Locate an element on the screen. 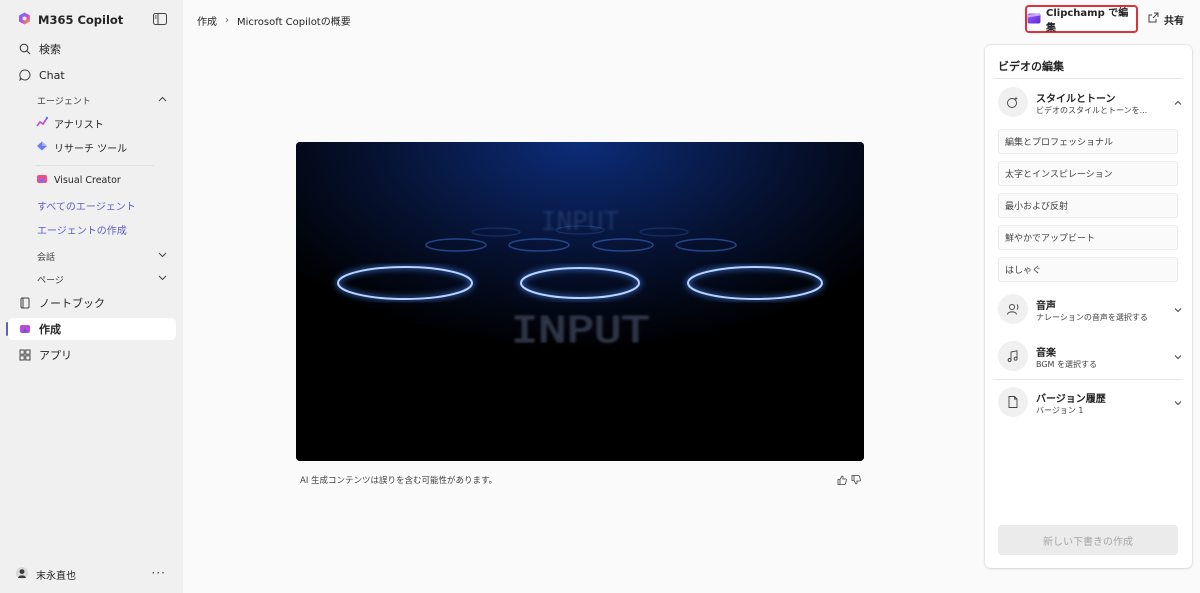 The image size is (1200, 593). style-option: はしゃぐ is located at coordinates (1088, 269).